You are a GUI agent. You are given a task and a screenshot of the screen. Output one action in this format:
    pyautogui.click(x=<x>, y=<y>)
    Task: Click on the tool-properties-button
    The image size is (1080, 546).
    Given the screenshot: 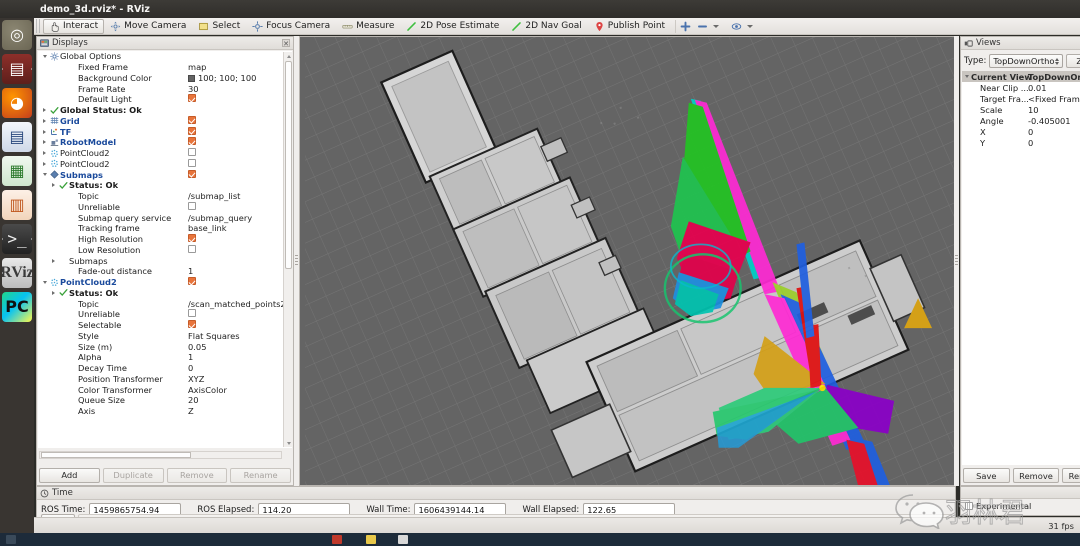 What is the action you would take?
    pyautogui.click(x=742, y=26)
    